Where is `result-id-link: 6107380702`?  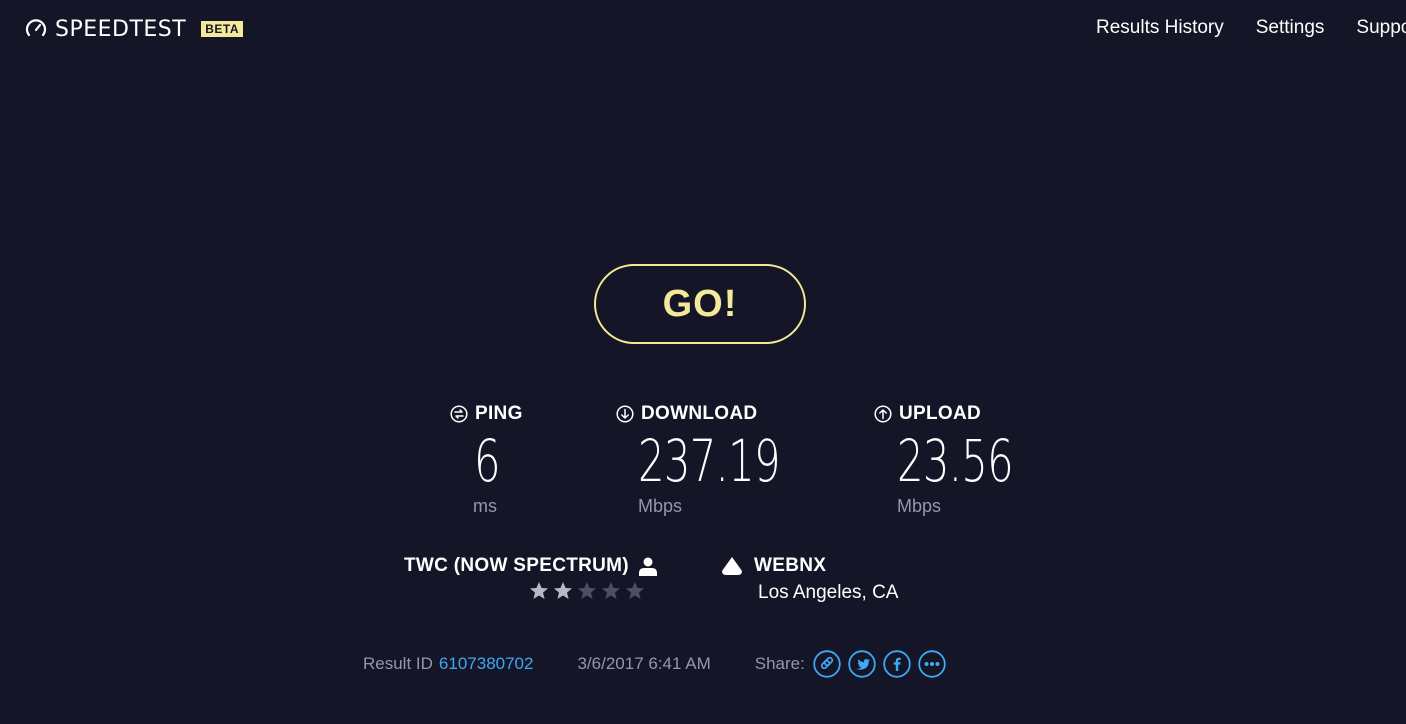
result-id-link: 6107380702 is located at coordinates (486, 664).